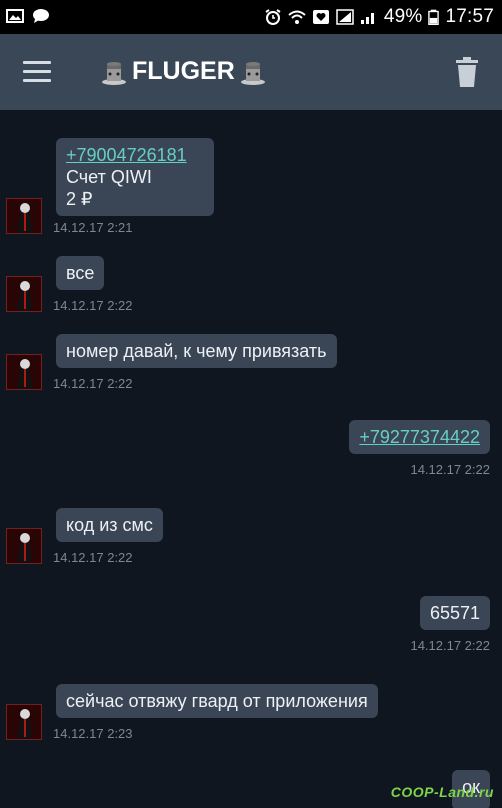 Image resolution: width=502 pixels, height=808 pixels. Describe the element at coordinates (442, 792) in the screenshot. I see `watermark: COOP-Land.ru` at that location.